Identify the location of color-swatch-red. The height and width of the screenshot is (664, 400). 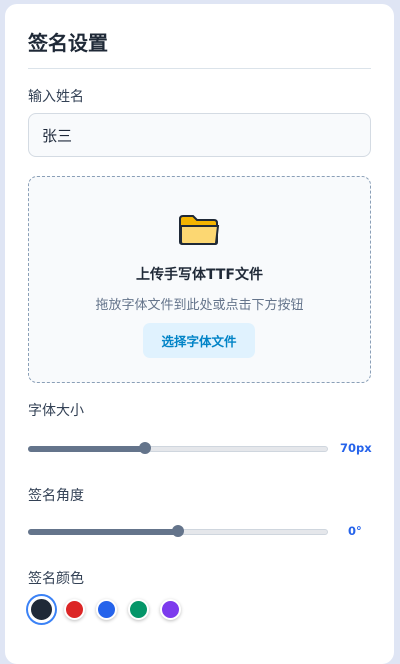
(74, 609).